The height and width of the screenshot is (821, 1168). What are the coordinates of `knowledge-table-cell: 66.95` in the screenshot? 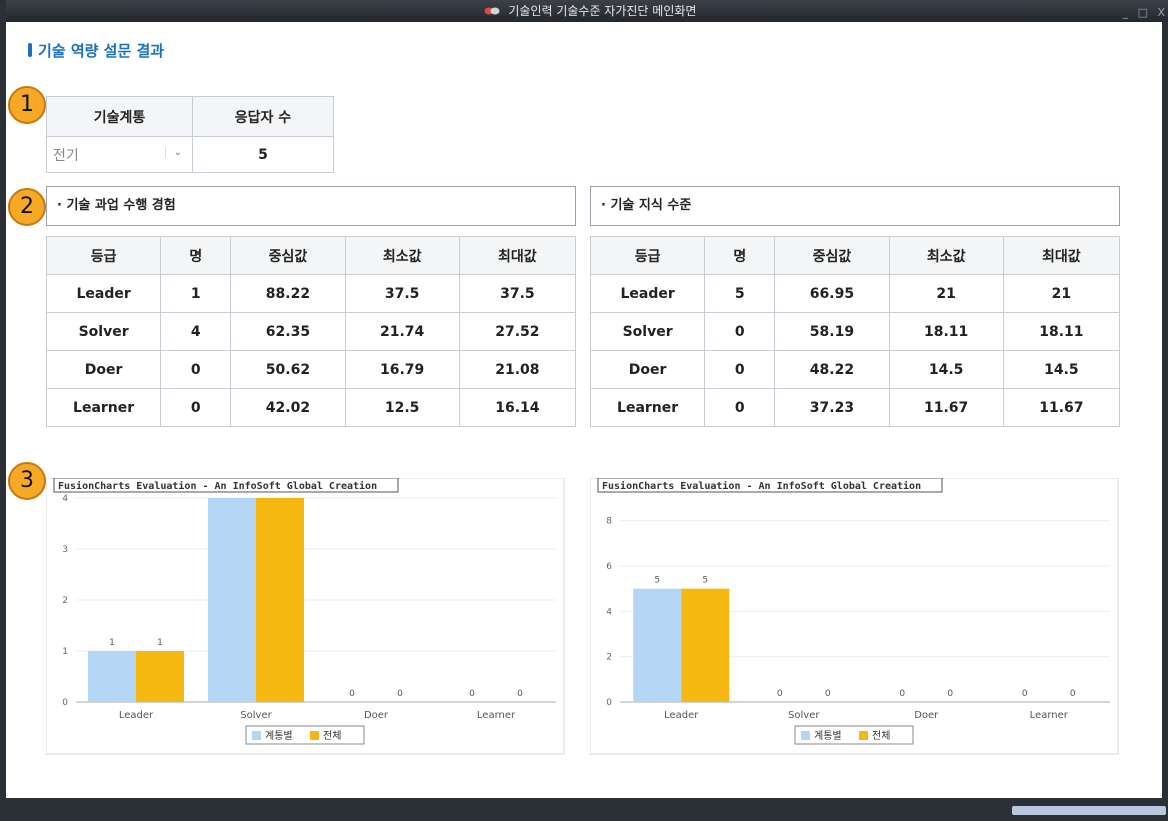 It's located at (832, 293).